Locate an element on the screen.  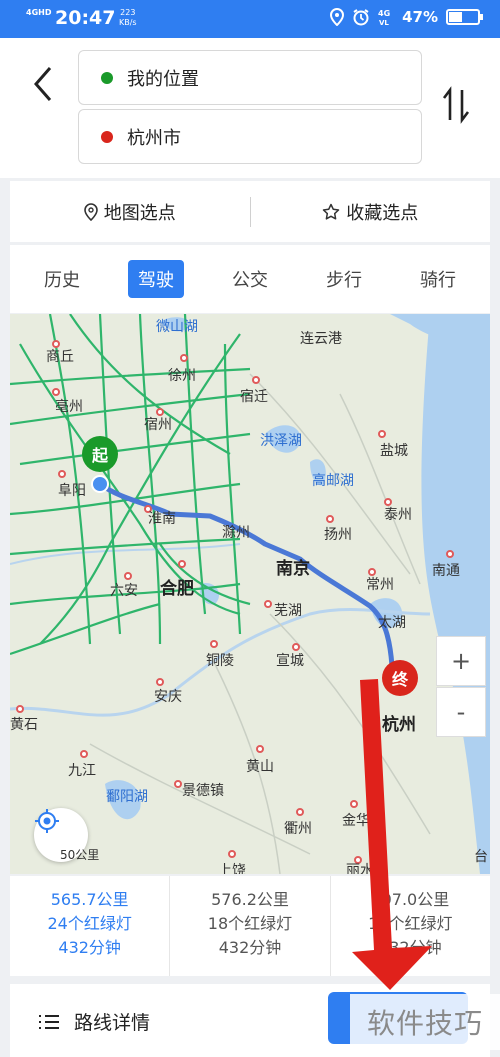
destination-dot is located at coordinates (107, 136).